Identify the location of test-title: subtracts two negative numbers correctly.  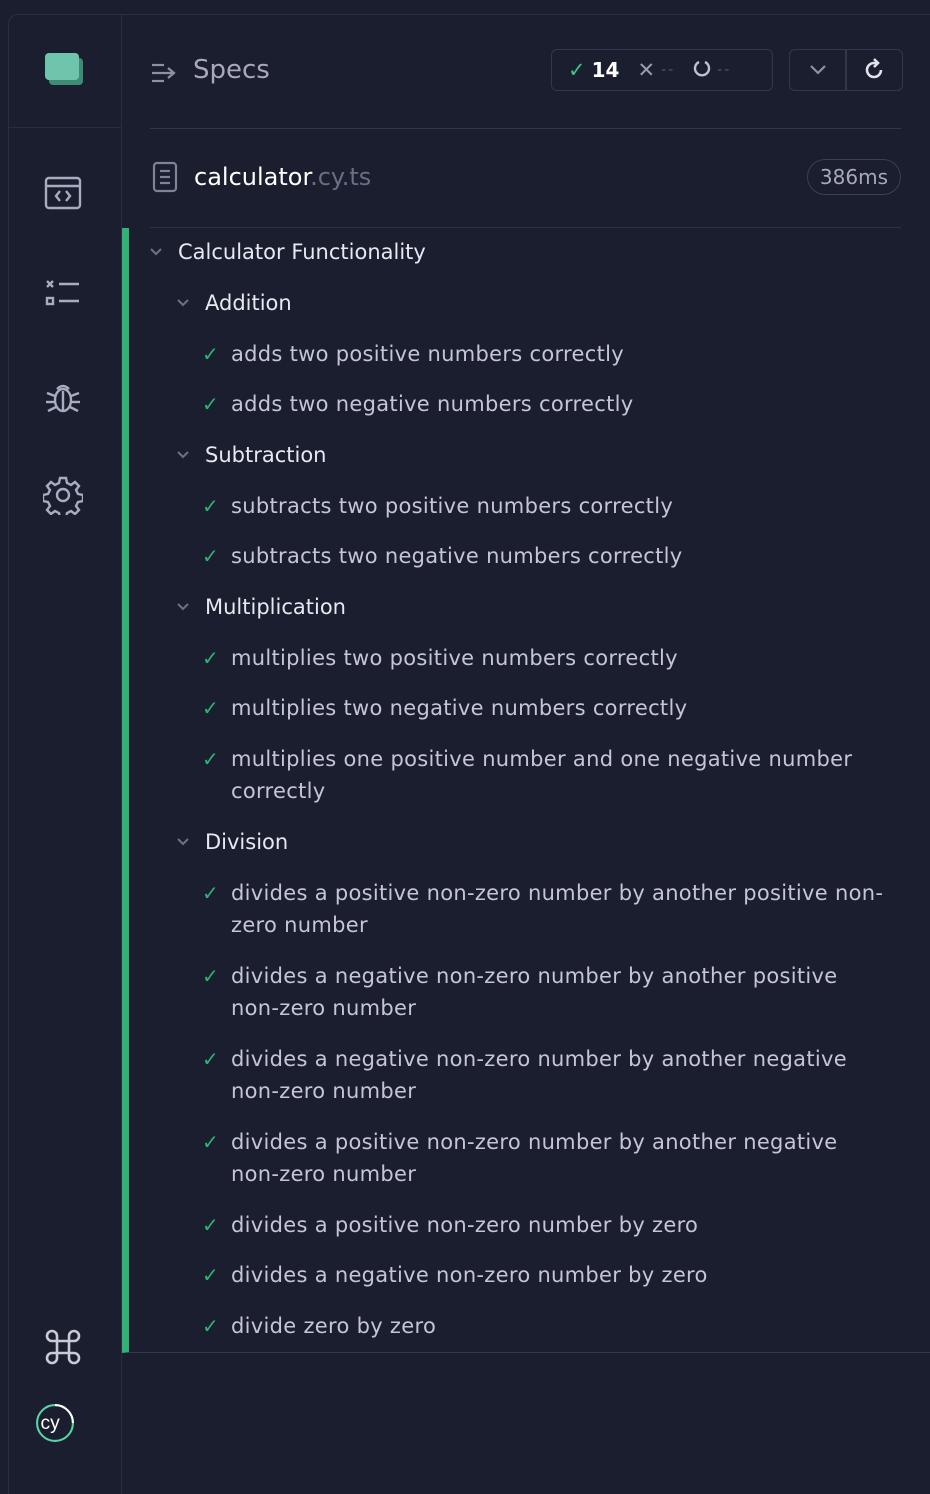
(457, 556).